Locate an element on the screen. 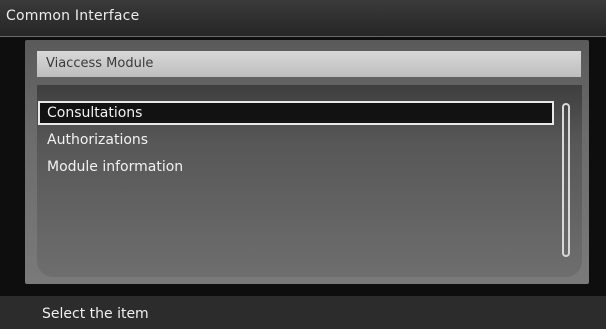 This screenshot has width=606, height=329. module-header: Viaccess Module is located at coordinates (309, 64).